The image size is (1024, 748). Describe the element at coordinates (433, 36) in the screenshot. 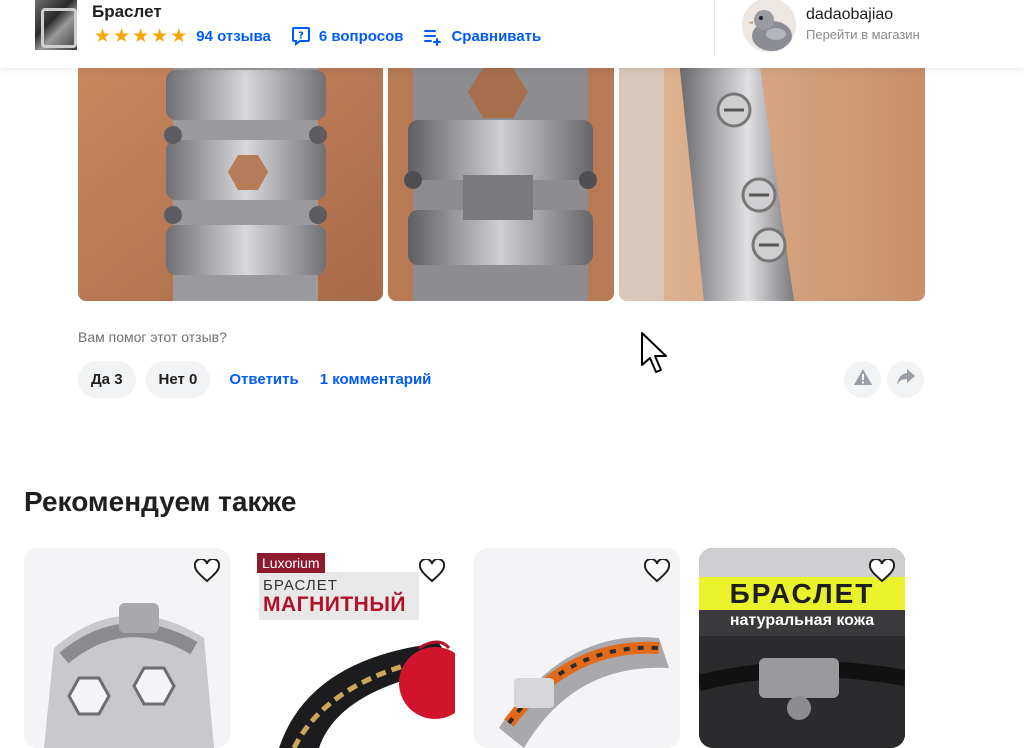

I see `compare-list-icon` at that location.